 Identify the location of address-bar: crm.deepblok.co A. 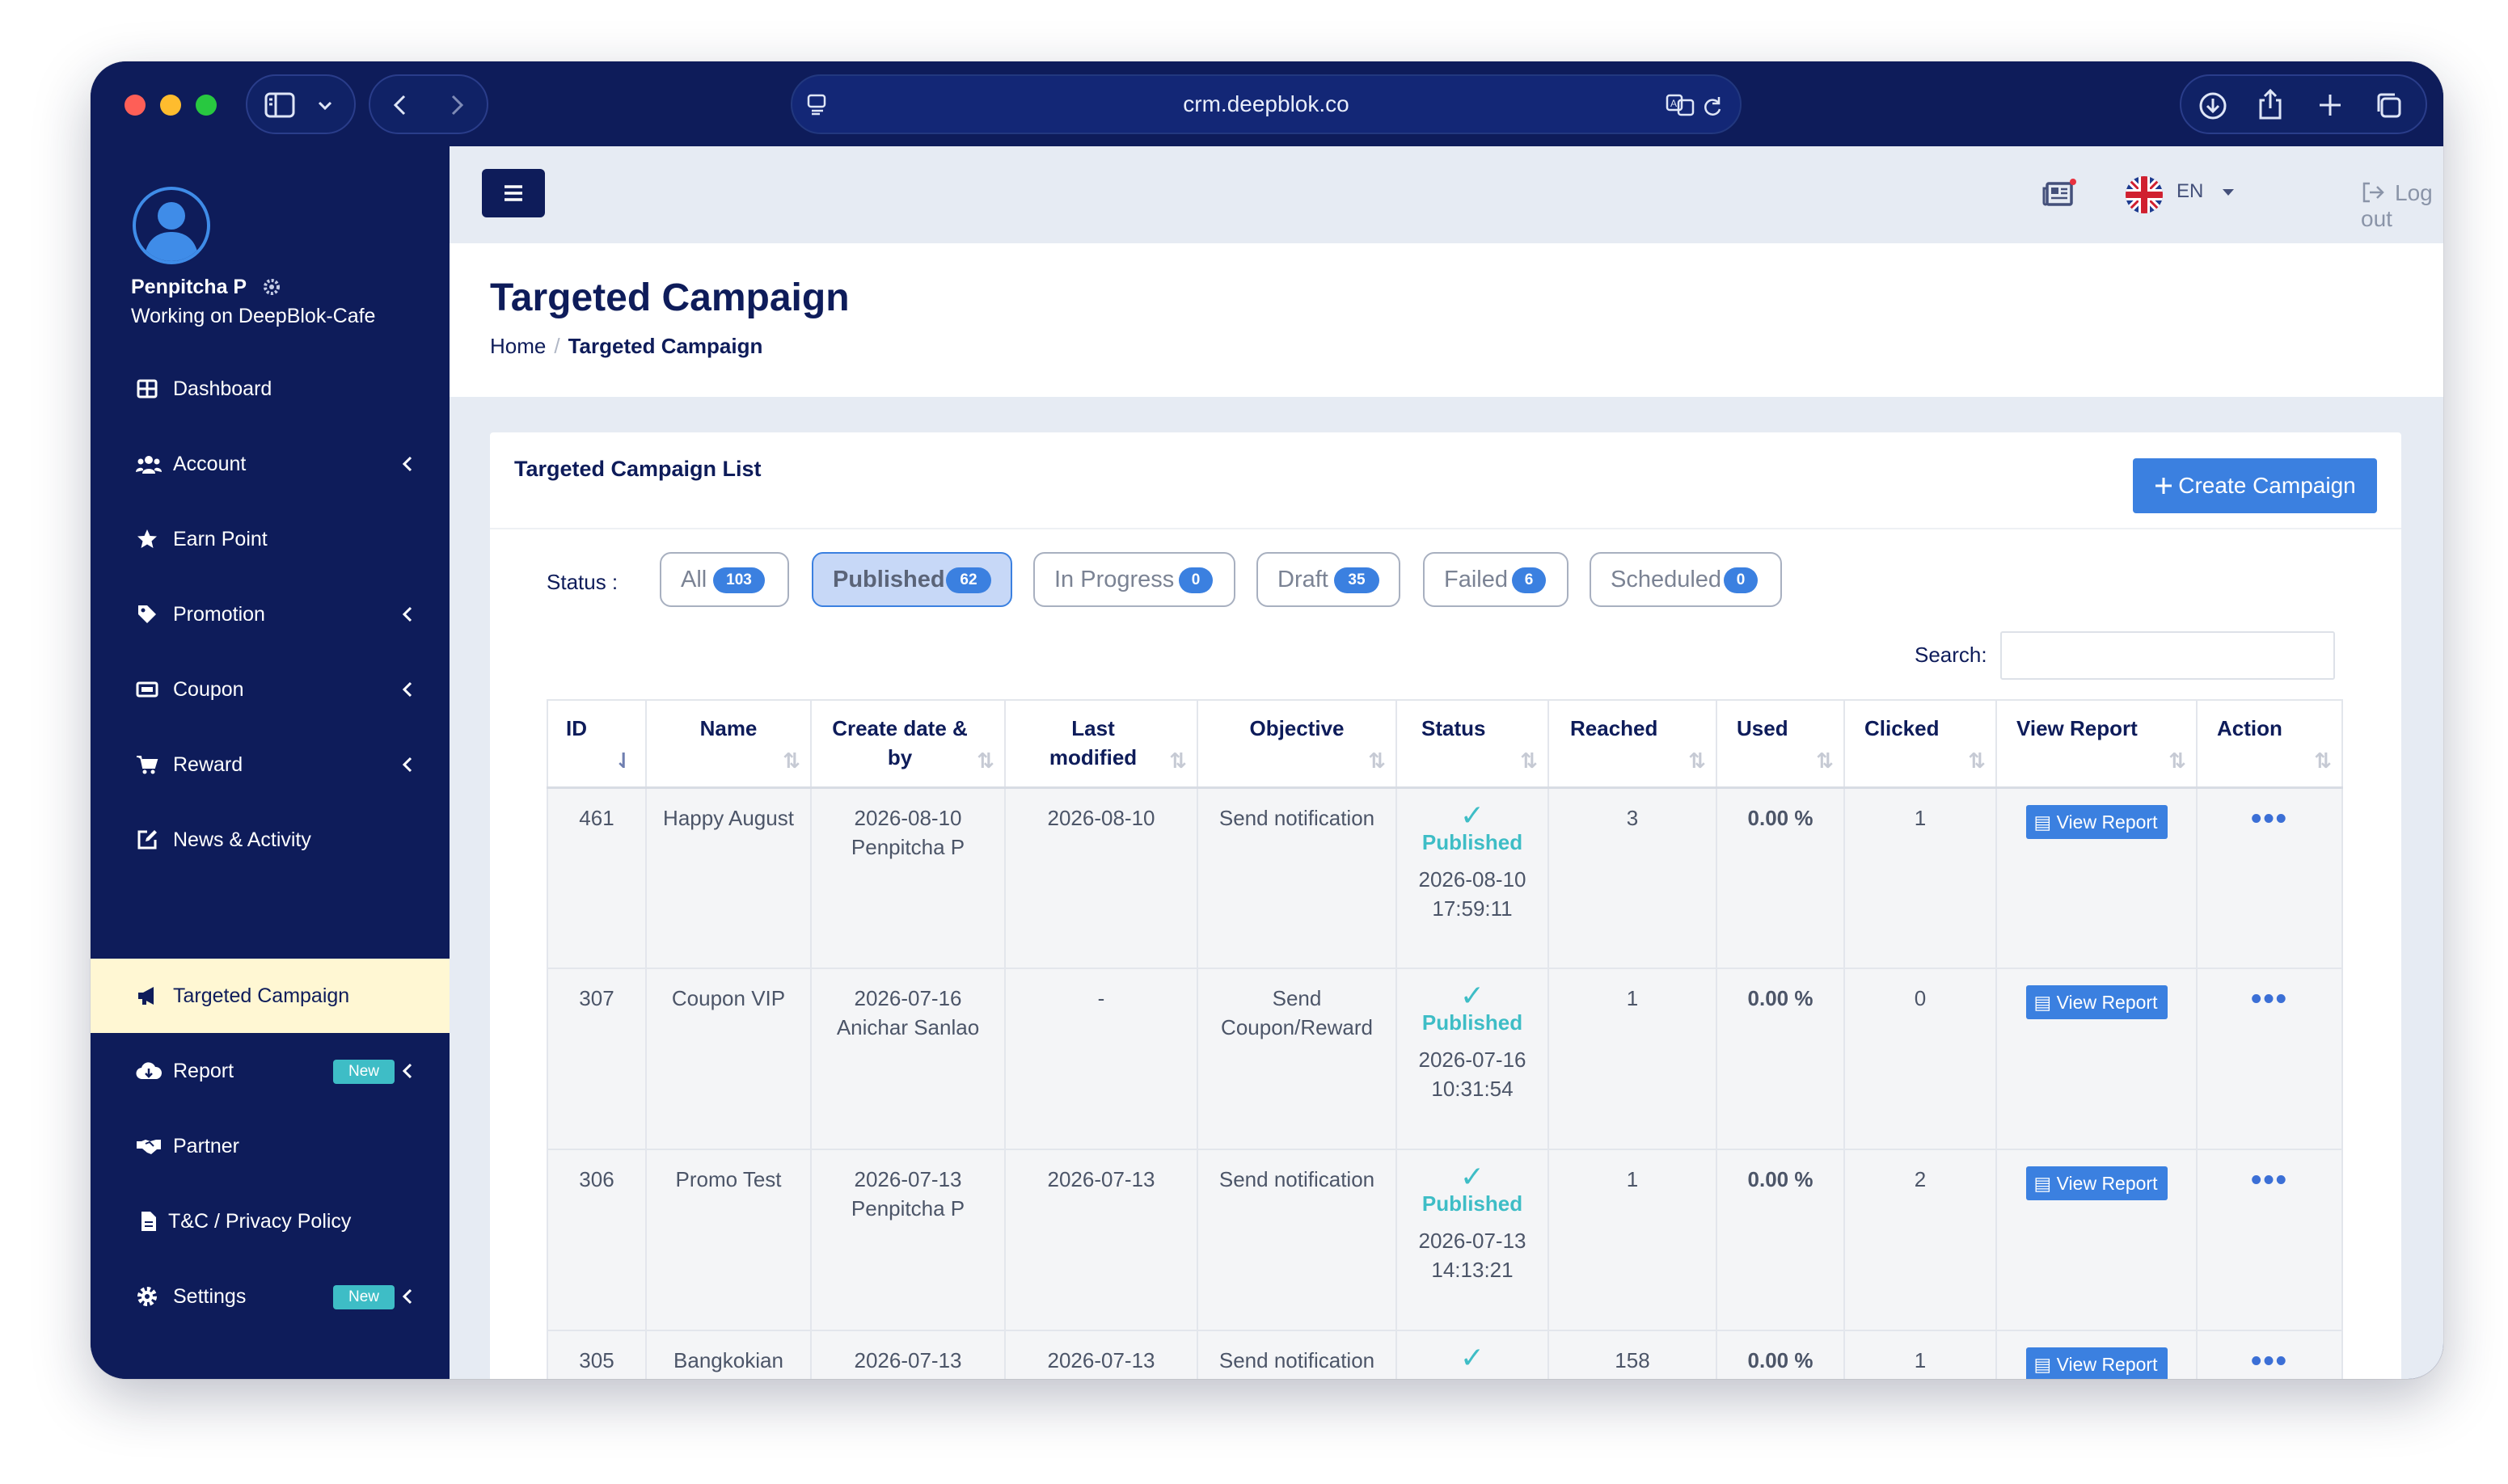
(1266, 104).